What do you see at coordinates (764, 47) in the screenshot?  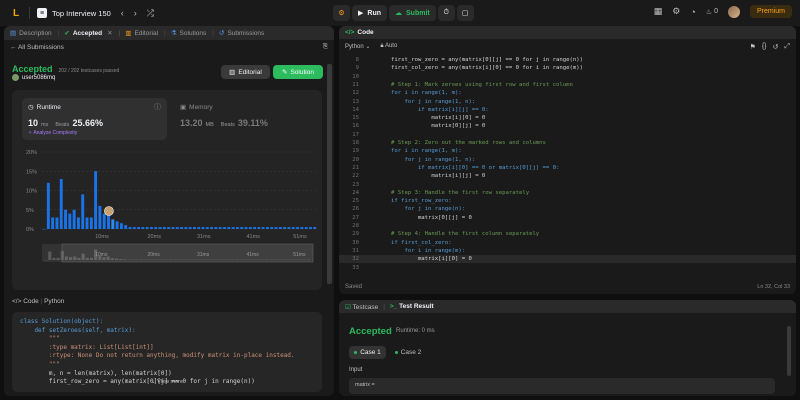 I see `braces-icon: {}` at bounding box center [764, 47].